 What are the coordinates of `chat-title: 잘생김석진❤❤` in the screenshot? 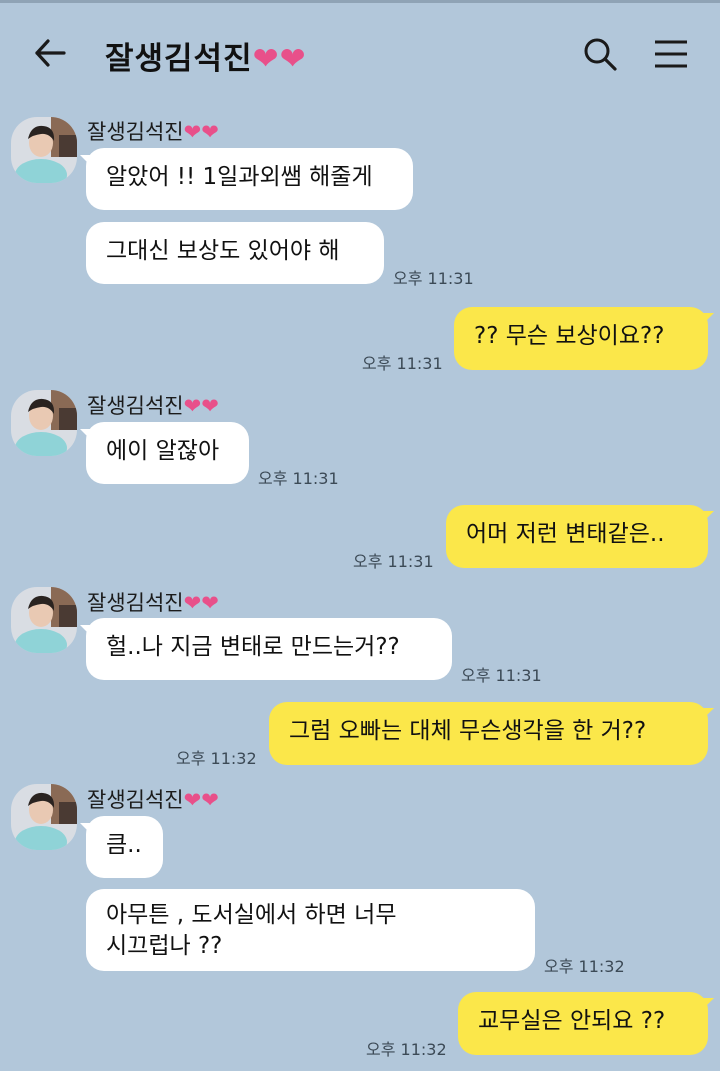 It's located at (206, 55).